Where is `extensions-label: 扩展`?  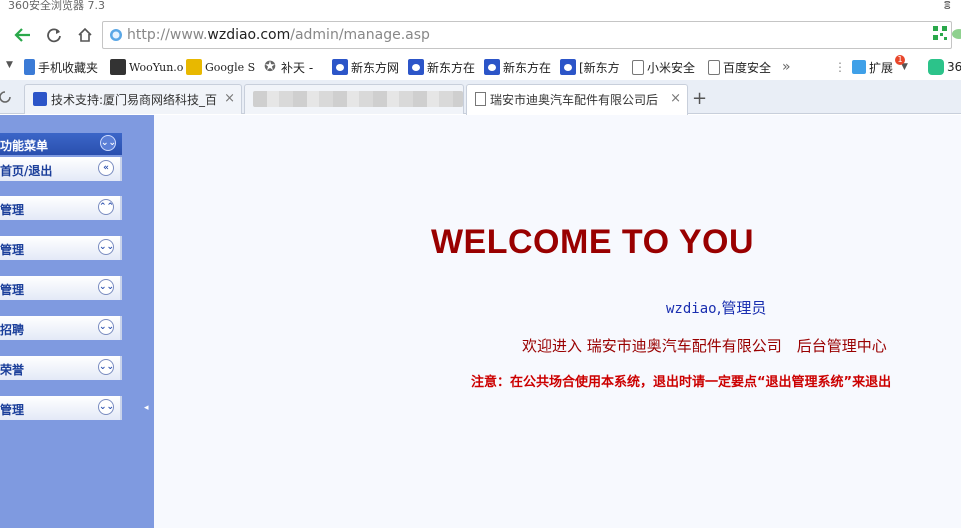
extensions-label: 扩展 is located at coordinates (881, 67).